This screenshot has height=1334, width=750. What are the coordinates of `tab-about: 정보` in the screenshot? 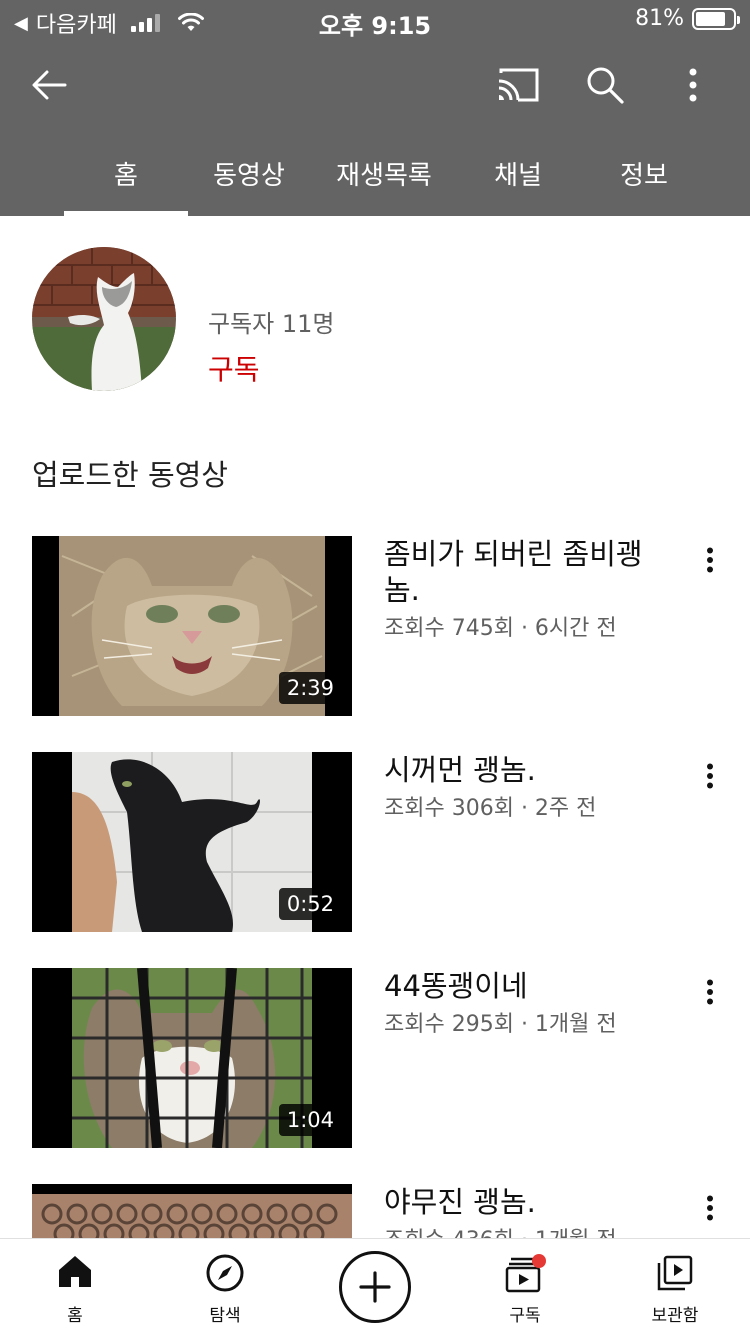 It's located at (644, 173).